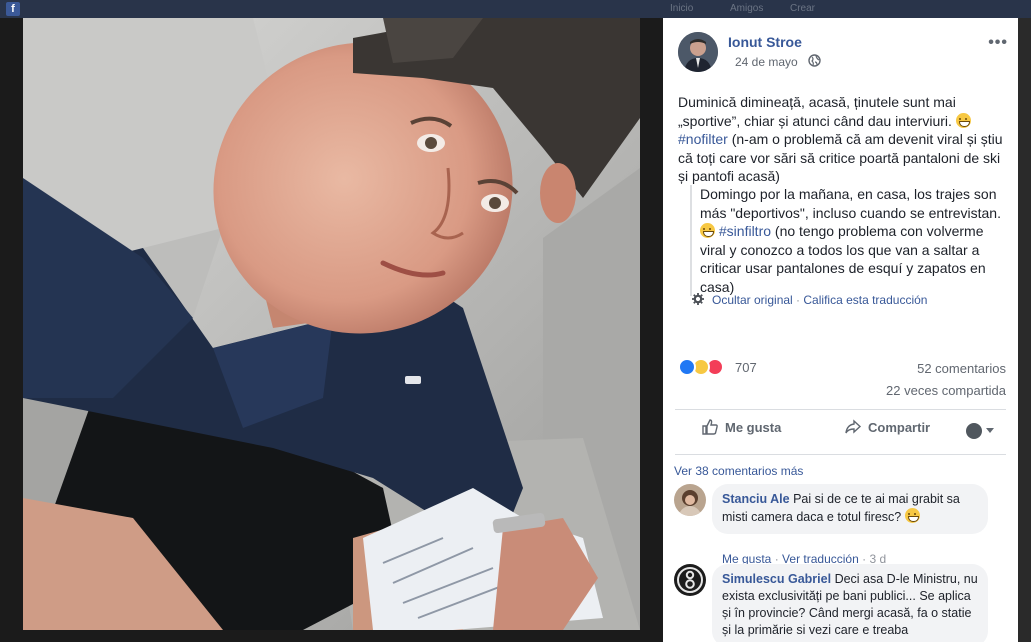 Image resolution: width=1031 pixels, height=642 pixels. What do you see at coordinates (765, 42) in the screenshot?
I see `author-name-link: Ionut Stroe` at bounding box center [765, 42].